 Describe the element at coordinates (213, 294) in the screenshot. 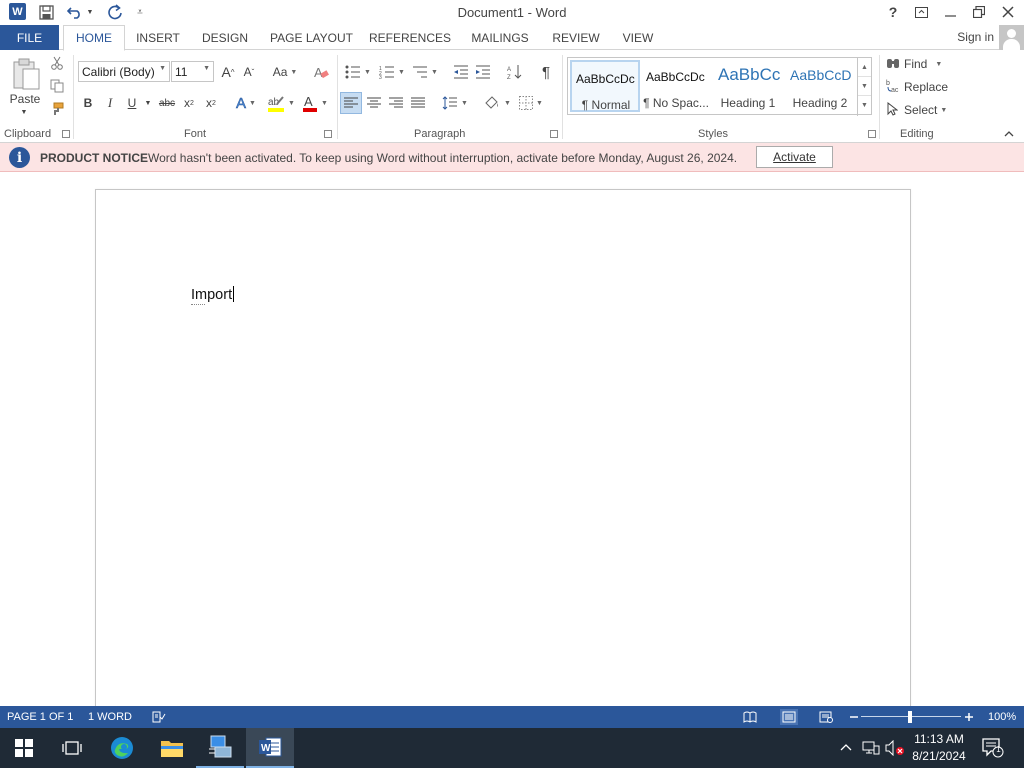

I see `document-body-text: Import` at that location.